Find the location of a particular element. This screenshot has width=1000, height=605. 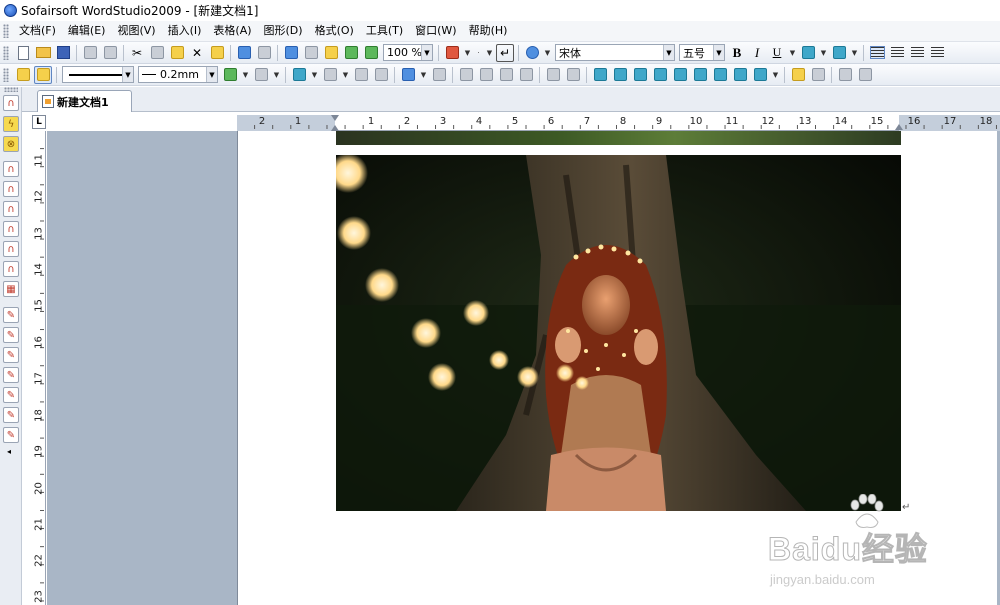

paste-button is located at coordinates (177, 53).